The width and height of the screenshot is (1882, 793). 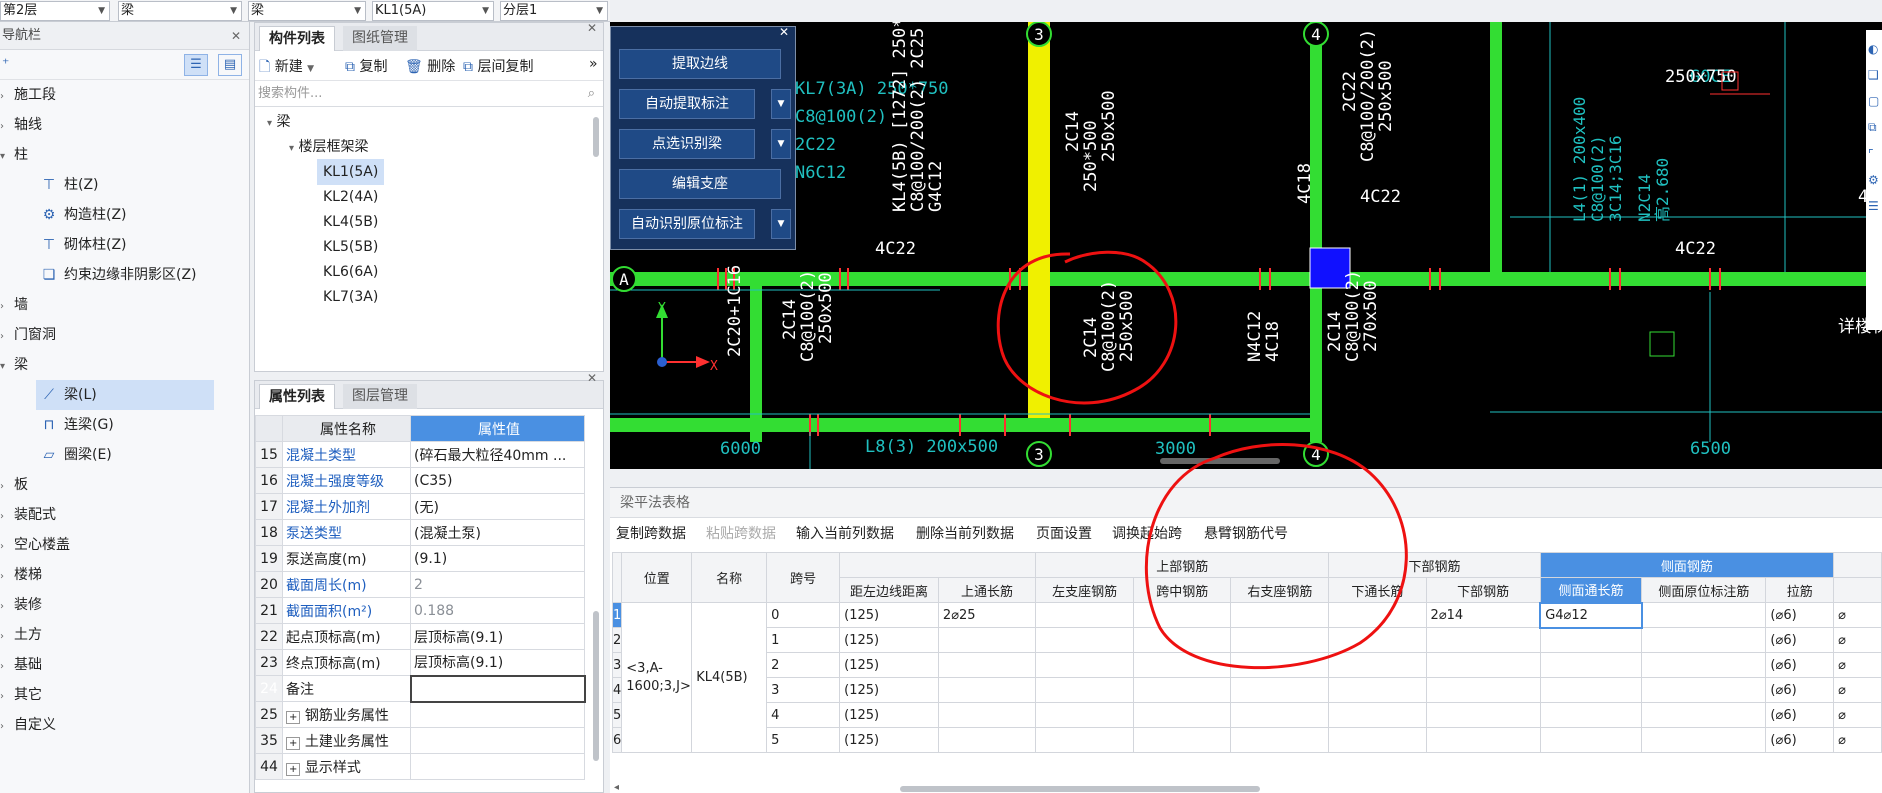 What do you see at coordinates (1874, 75) in the screenshot?
I see `window-icon: ❑` at bounding box center [1874, 75].